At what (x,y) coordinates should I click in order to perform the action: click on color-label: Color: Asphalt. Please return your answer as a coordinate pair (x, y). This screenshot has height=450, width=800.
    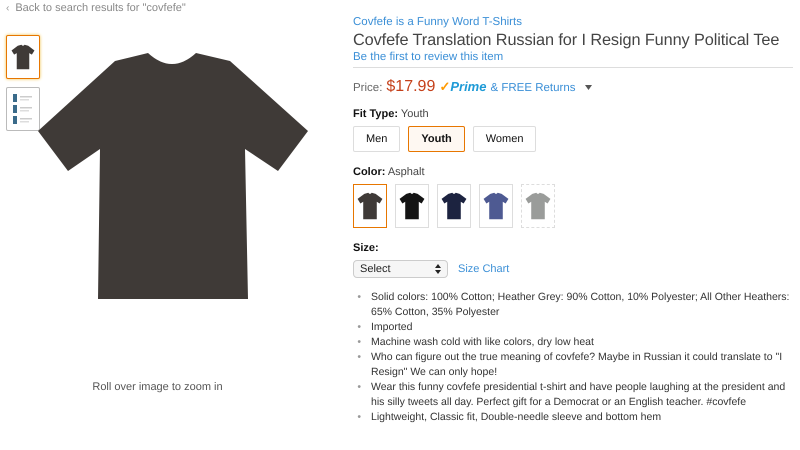
    Looking at the image, I should click on (389, 172).